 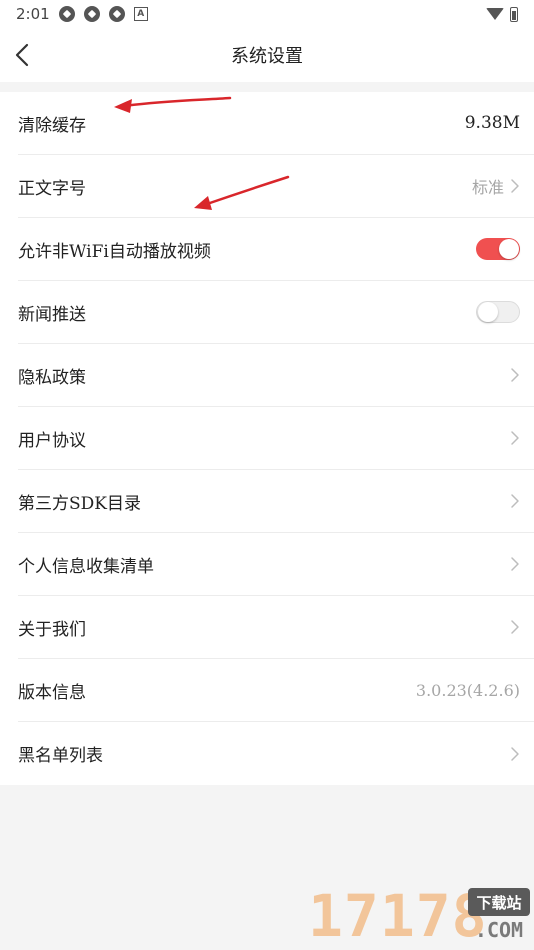 What do you see at coordinates (398, 916) in the screenshot?
I see `watermark-digits: 17178` at bounding box center [398, 916].